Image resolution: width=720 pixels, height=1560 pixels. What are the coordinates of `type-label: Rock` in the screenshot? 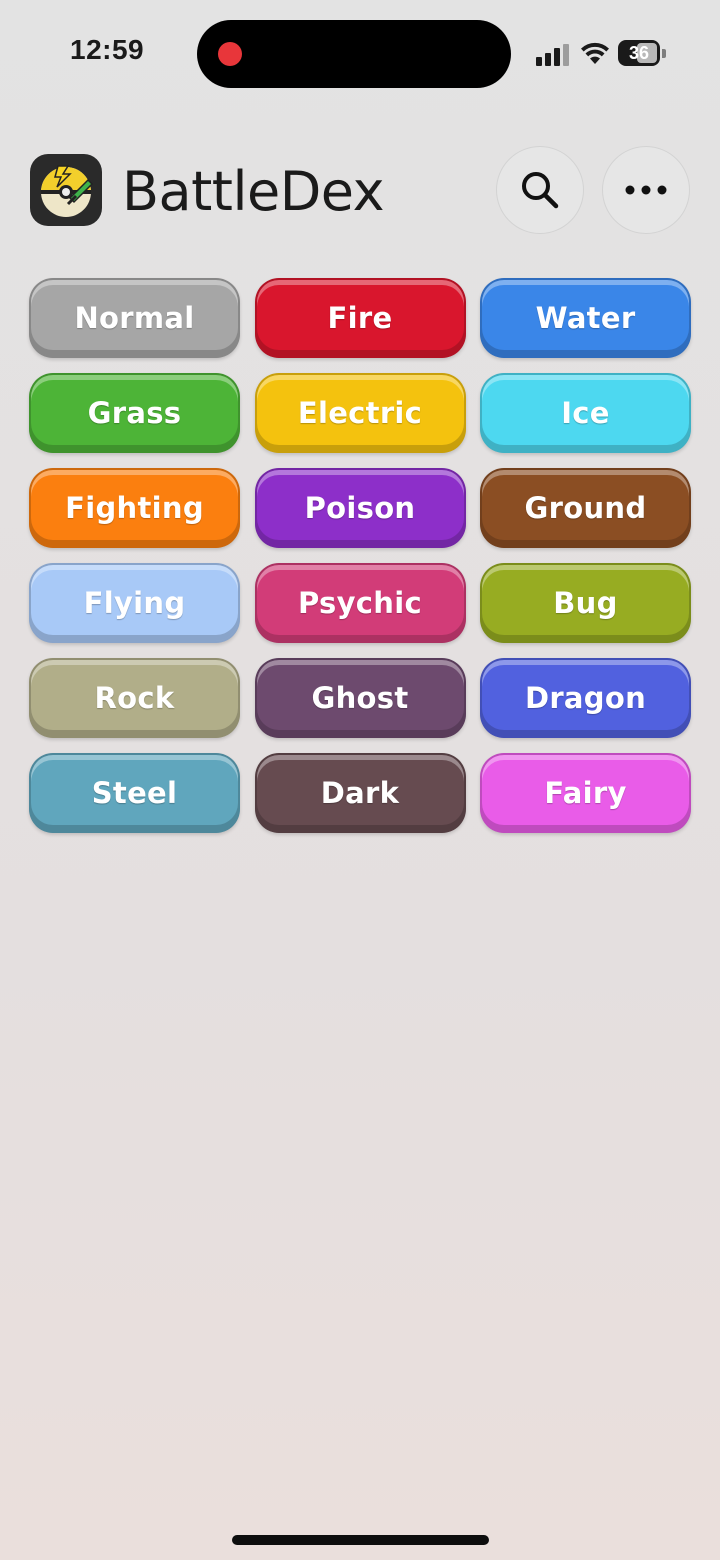 It's located at (134, 698).